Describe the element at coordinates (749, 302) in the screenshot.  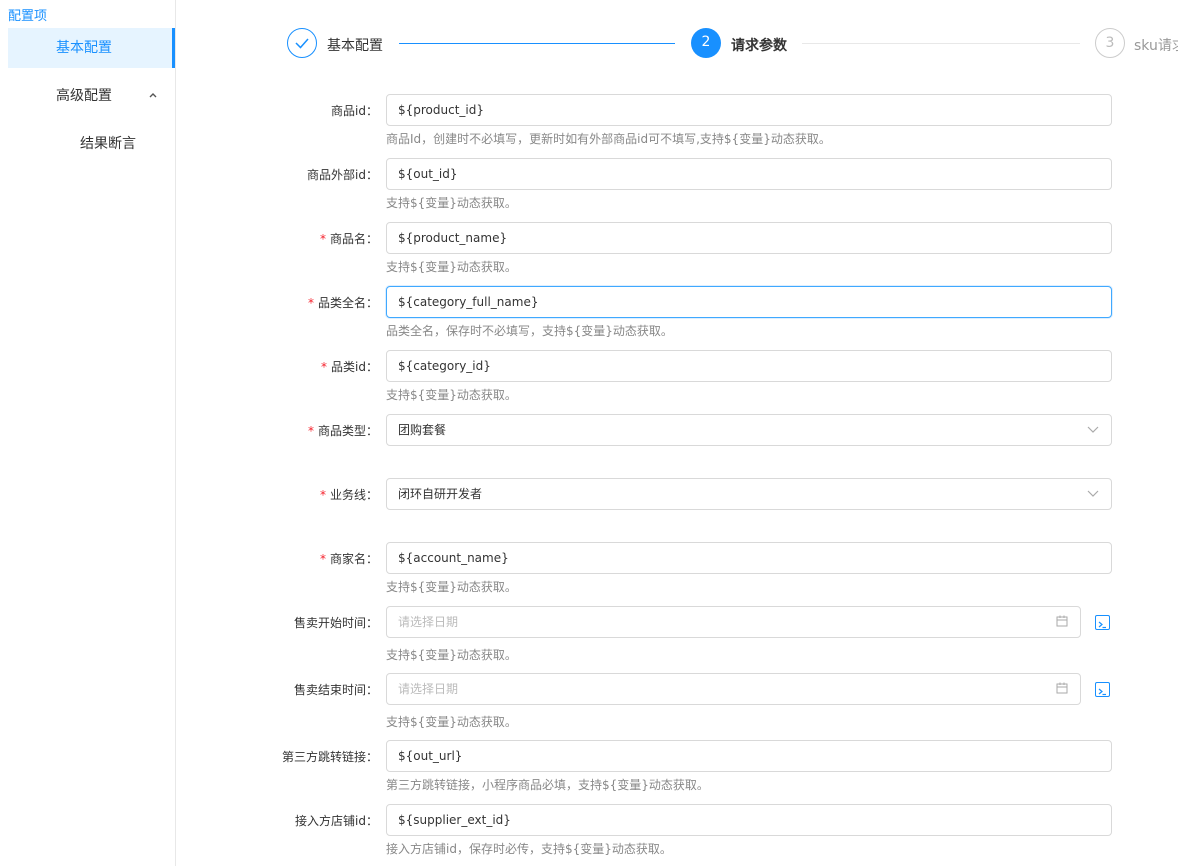
I see `category-full-name-input: ${category_full_name}` at that location.